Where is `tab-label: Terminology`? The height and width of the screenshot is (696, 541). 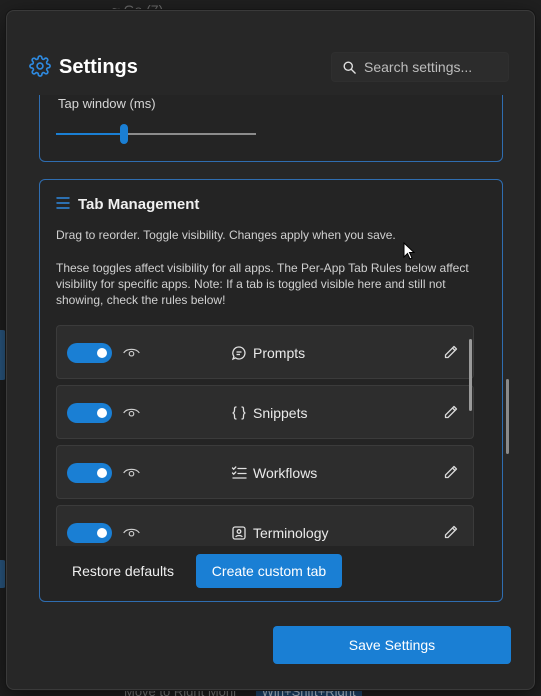 tab-label: Terminology is located at coordinates (291, 533).